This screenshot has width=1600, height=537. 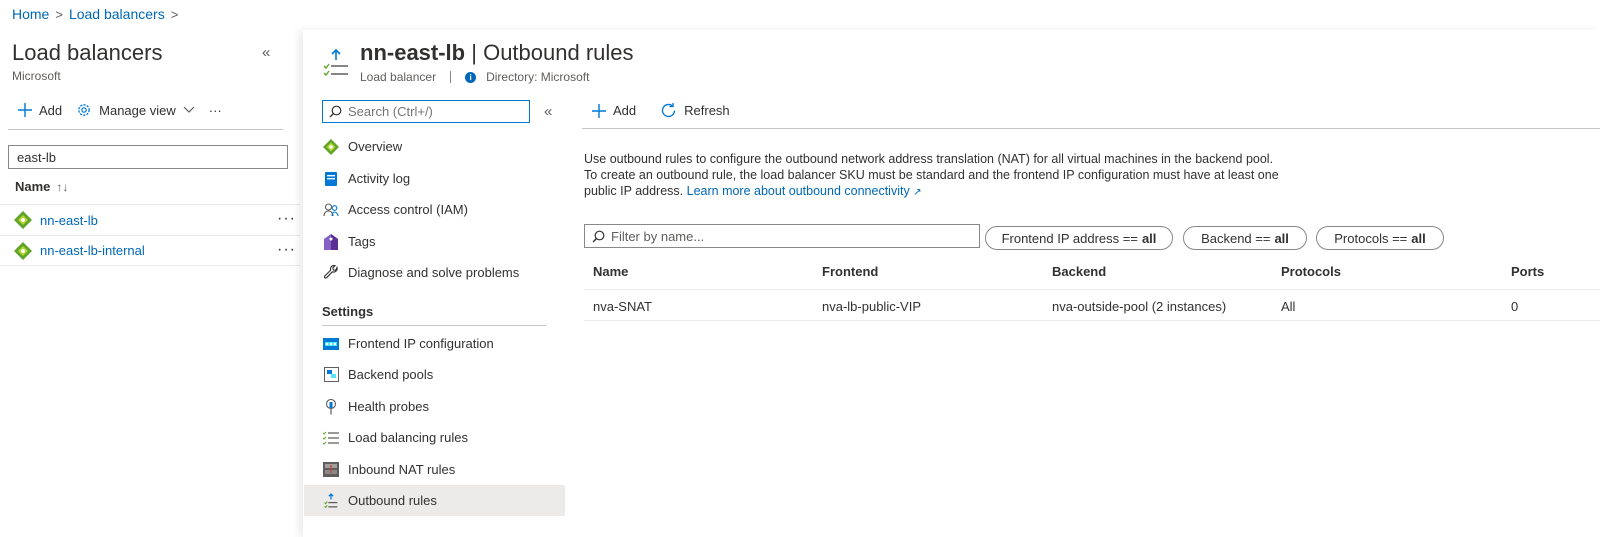 What do you see at coordinates (30, 14) in the screenshot?
I see `breadcrumb-home-link: Home` at bounding box center [30, 14].